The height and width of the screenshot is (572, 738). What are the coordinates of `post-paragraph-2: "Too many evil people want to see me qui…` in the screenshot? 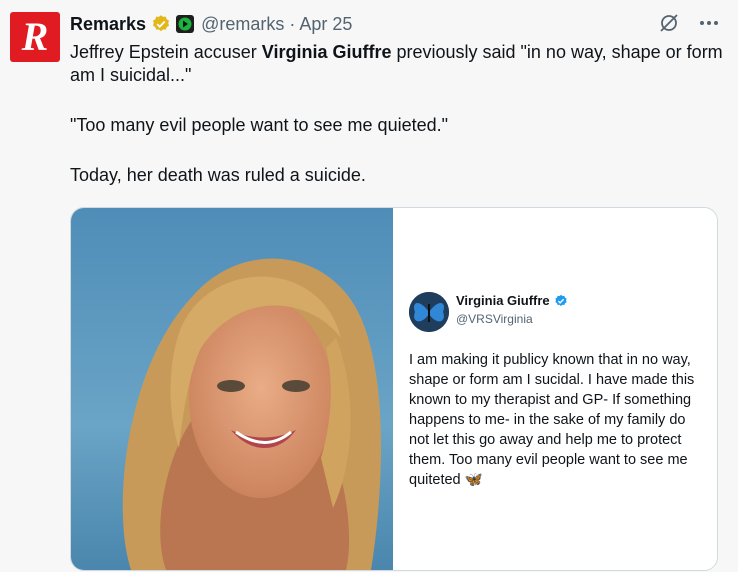 It's located at (259, 125).